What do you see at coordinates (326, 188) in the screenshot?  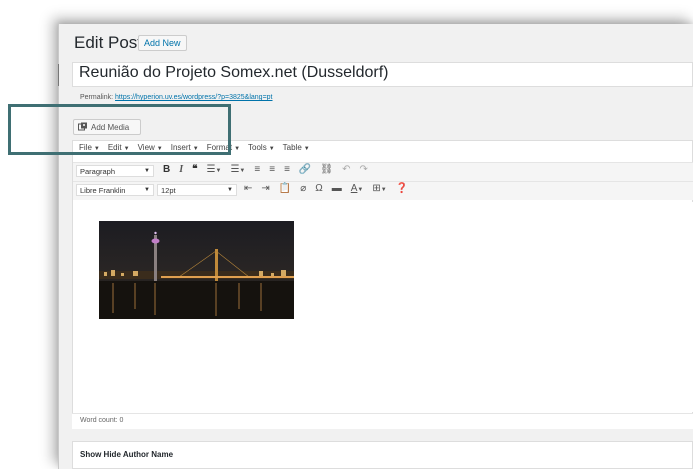 I see `toolbar-icons-row-2: ⇤ ⇥ 📋 ⌀ Ω ▬ A▼ ⊞▼ ❓` at bounding box center [326, 188].